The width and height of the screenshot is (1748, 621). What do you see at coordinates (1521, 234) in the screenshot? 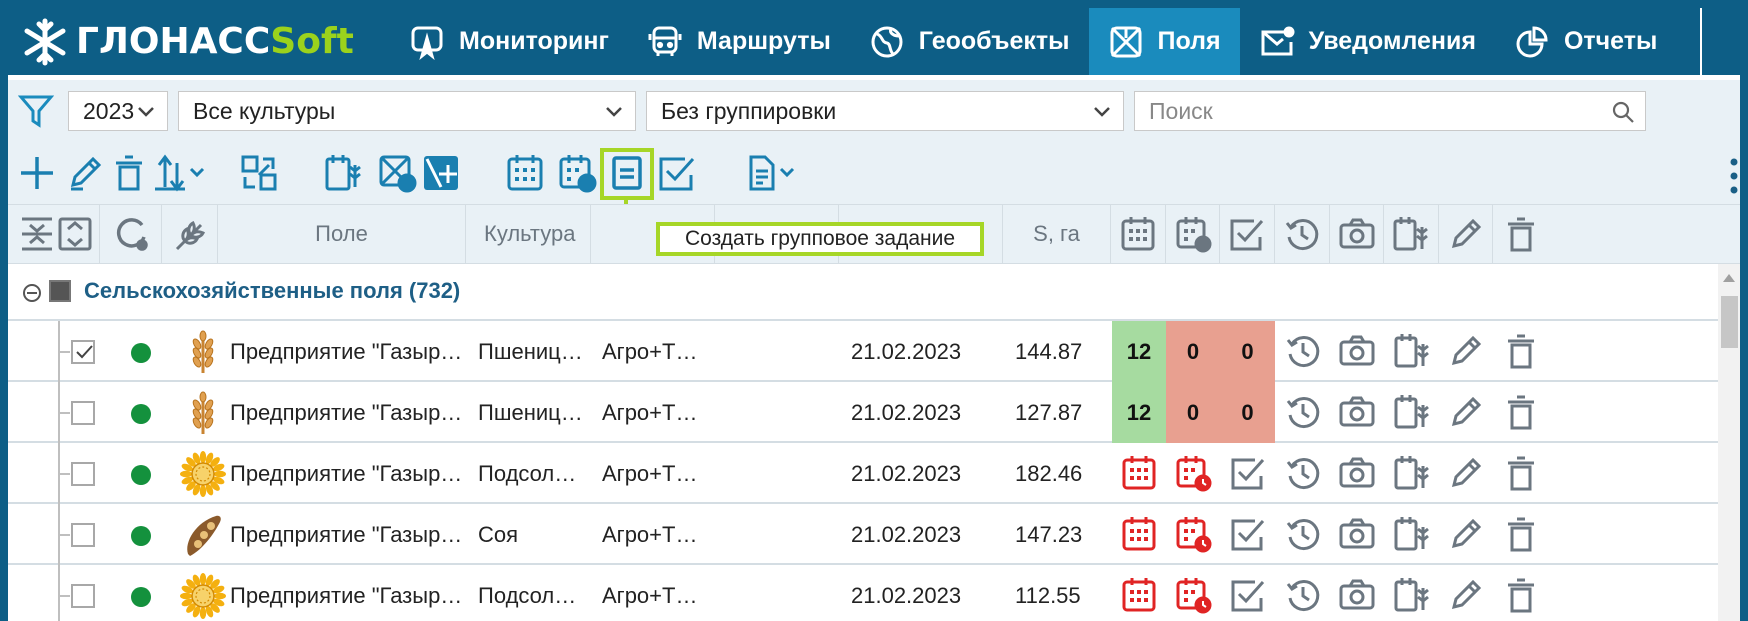
I see `header-delete` at bounding box center [1521, 234].